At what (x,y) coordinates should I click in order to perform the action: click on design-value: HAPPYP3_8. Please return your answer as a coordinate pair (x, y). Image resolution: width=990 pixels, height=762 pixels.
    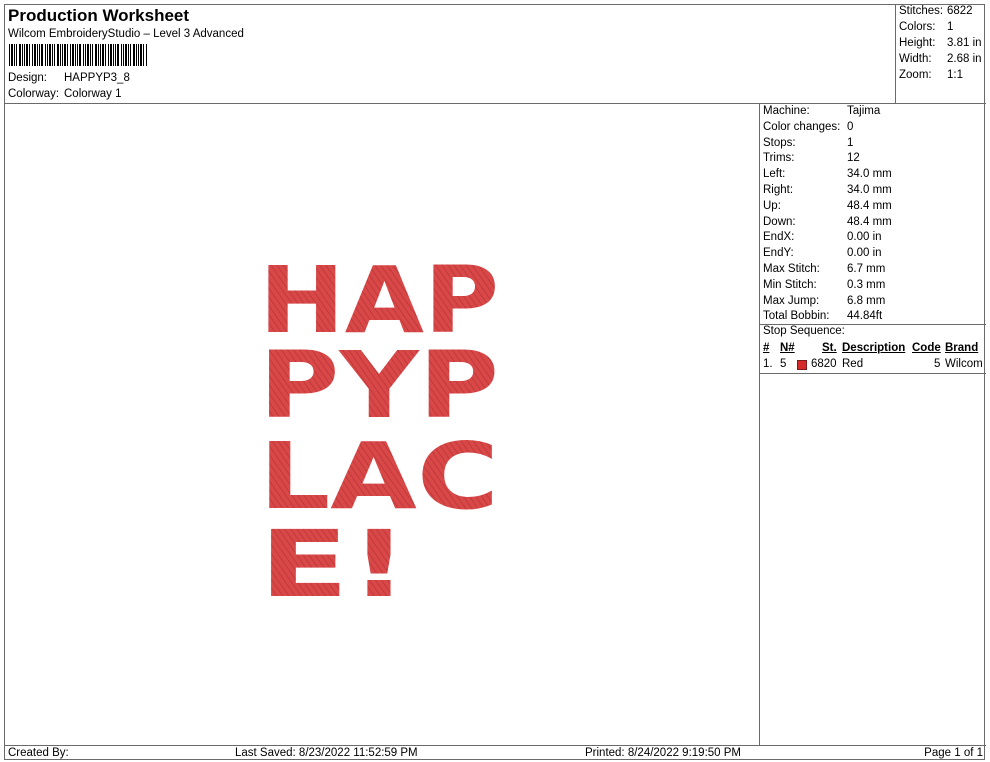
    Looking at the image, I should click on (97, 78).